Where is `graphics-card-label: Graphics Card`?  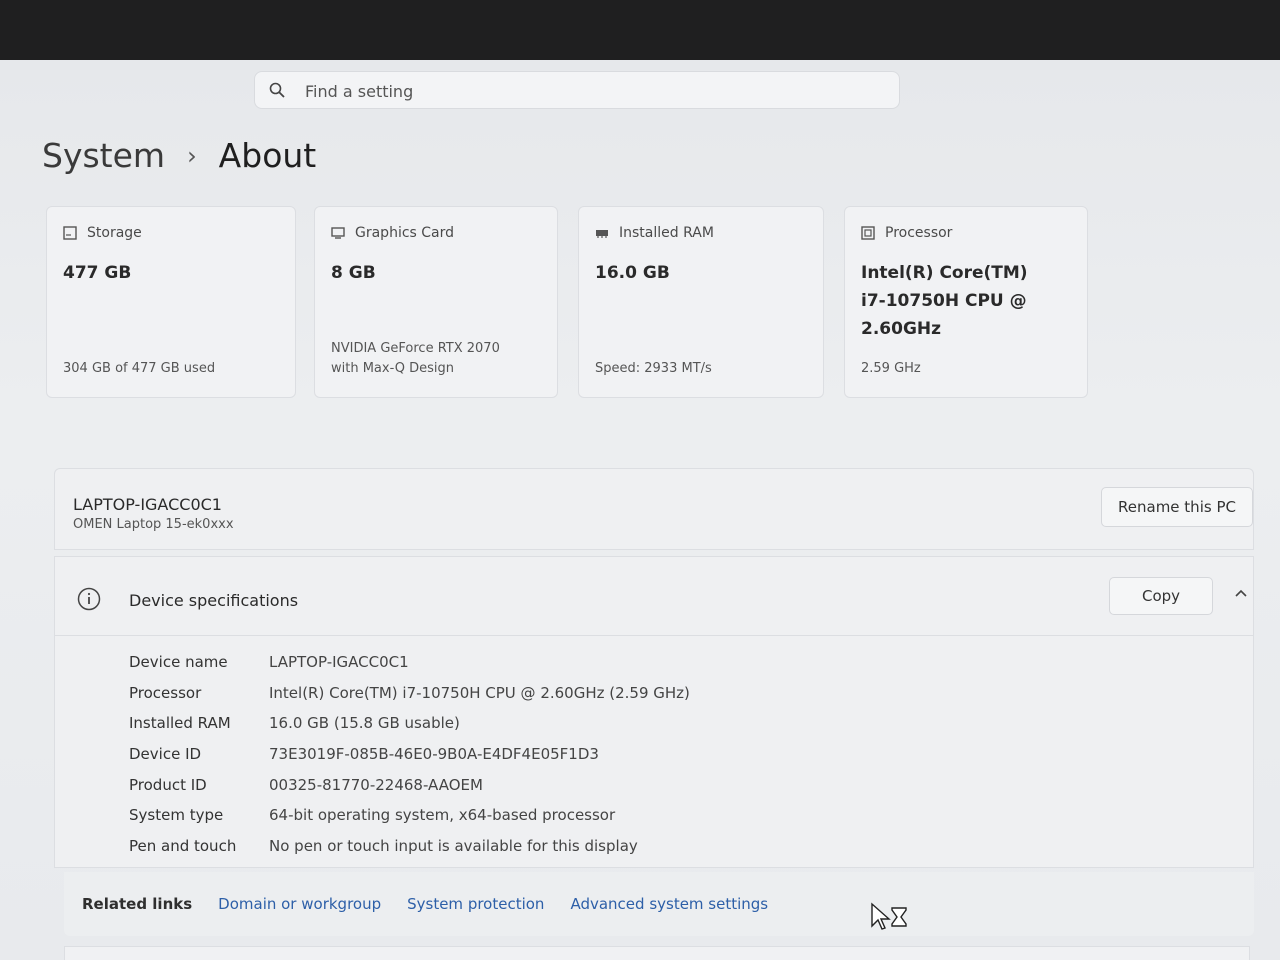
graphics-card-label: Graphics Card is located at coordinates (405, 233).